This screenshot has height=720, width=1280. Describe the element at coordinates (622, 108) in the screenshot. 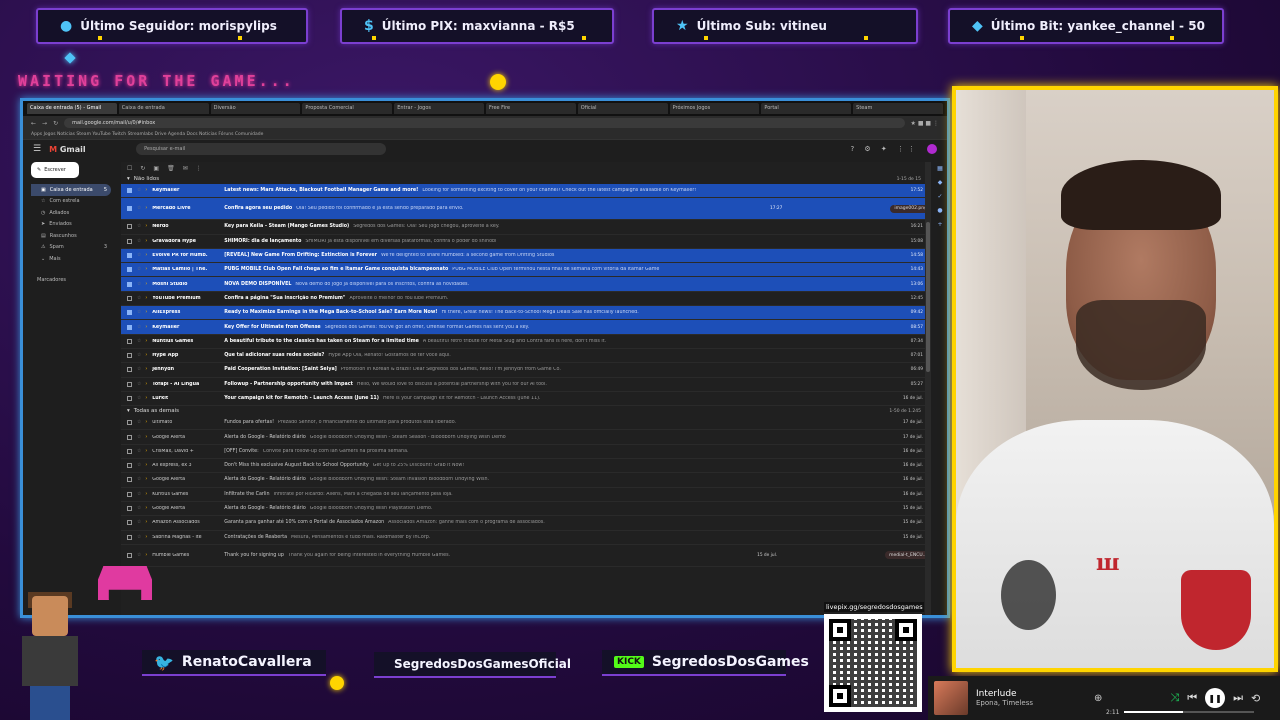

I see `browser-tab: Oficial` at that location.